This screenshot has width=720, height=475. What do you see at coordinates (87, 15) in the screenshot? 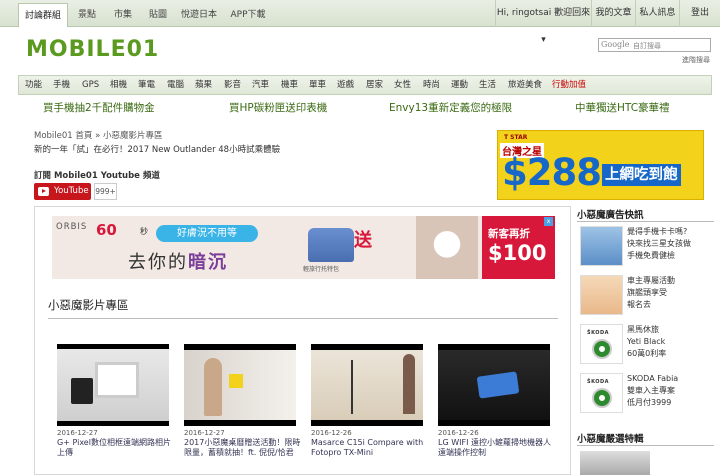
I see `tab-attractions: 景點` at bounding box center [87, 15].